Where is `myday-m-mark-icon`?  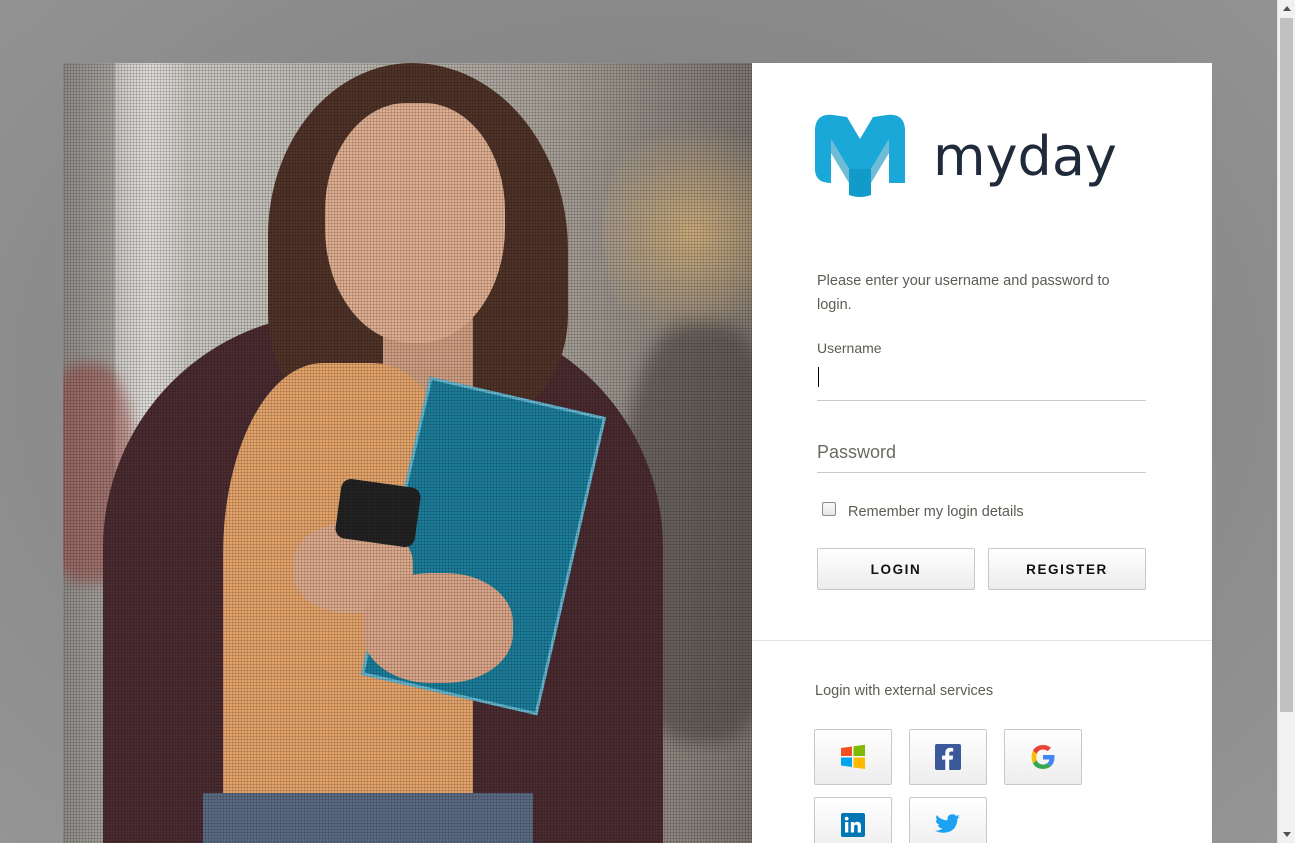
myday-m-mark-icon is located at coordinates (860, 155).